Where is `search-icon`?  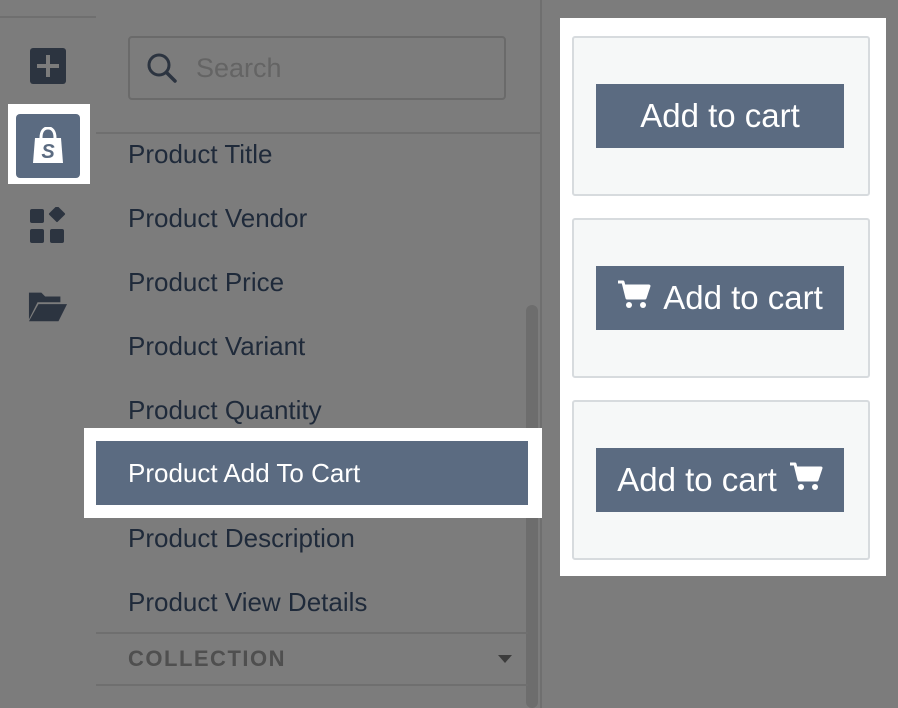 search-icon is located at coordinates (162, 70).